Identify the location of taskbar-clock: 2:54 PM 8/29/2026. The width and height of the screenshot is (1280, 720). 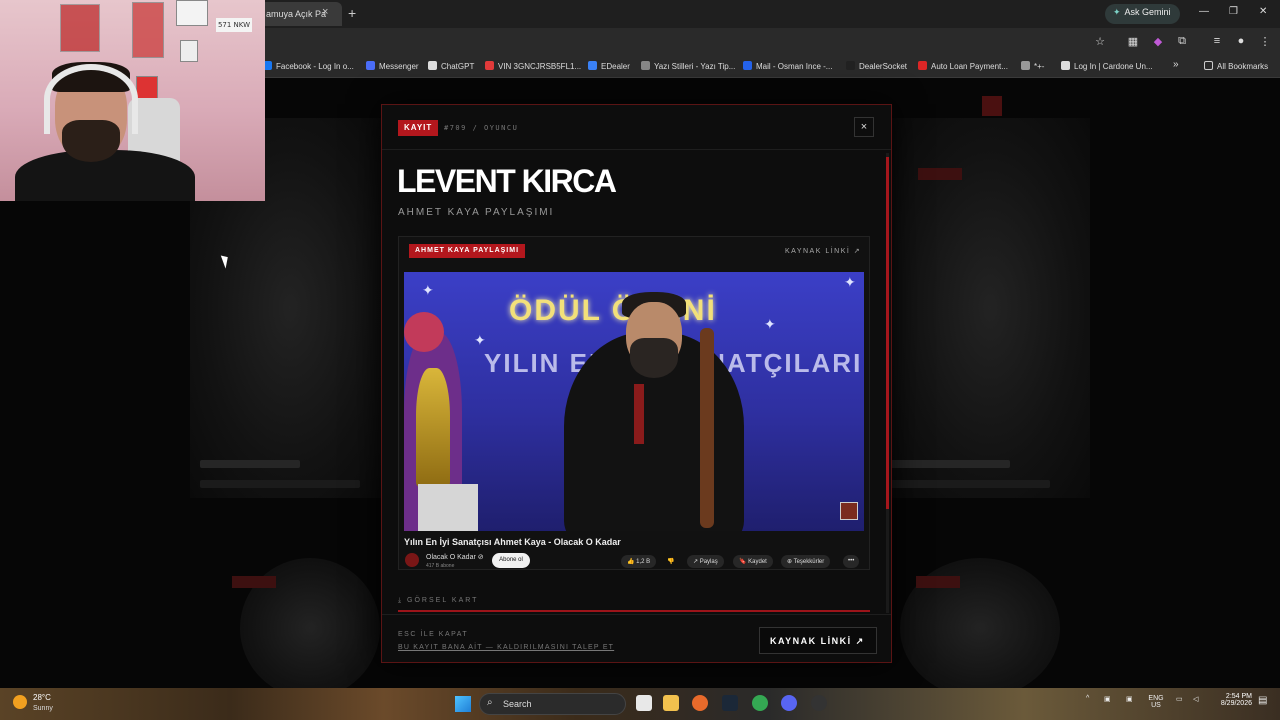
(1233, 700).